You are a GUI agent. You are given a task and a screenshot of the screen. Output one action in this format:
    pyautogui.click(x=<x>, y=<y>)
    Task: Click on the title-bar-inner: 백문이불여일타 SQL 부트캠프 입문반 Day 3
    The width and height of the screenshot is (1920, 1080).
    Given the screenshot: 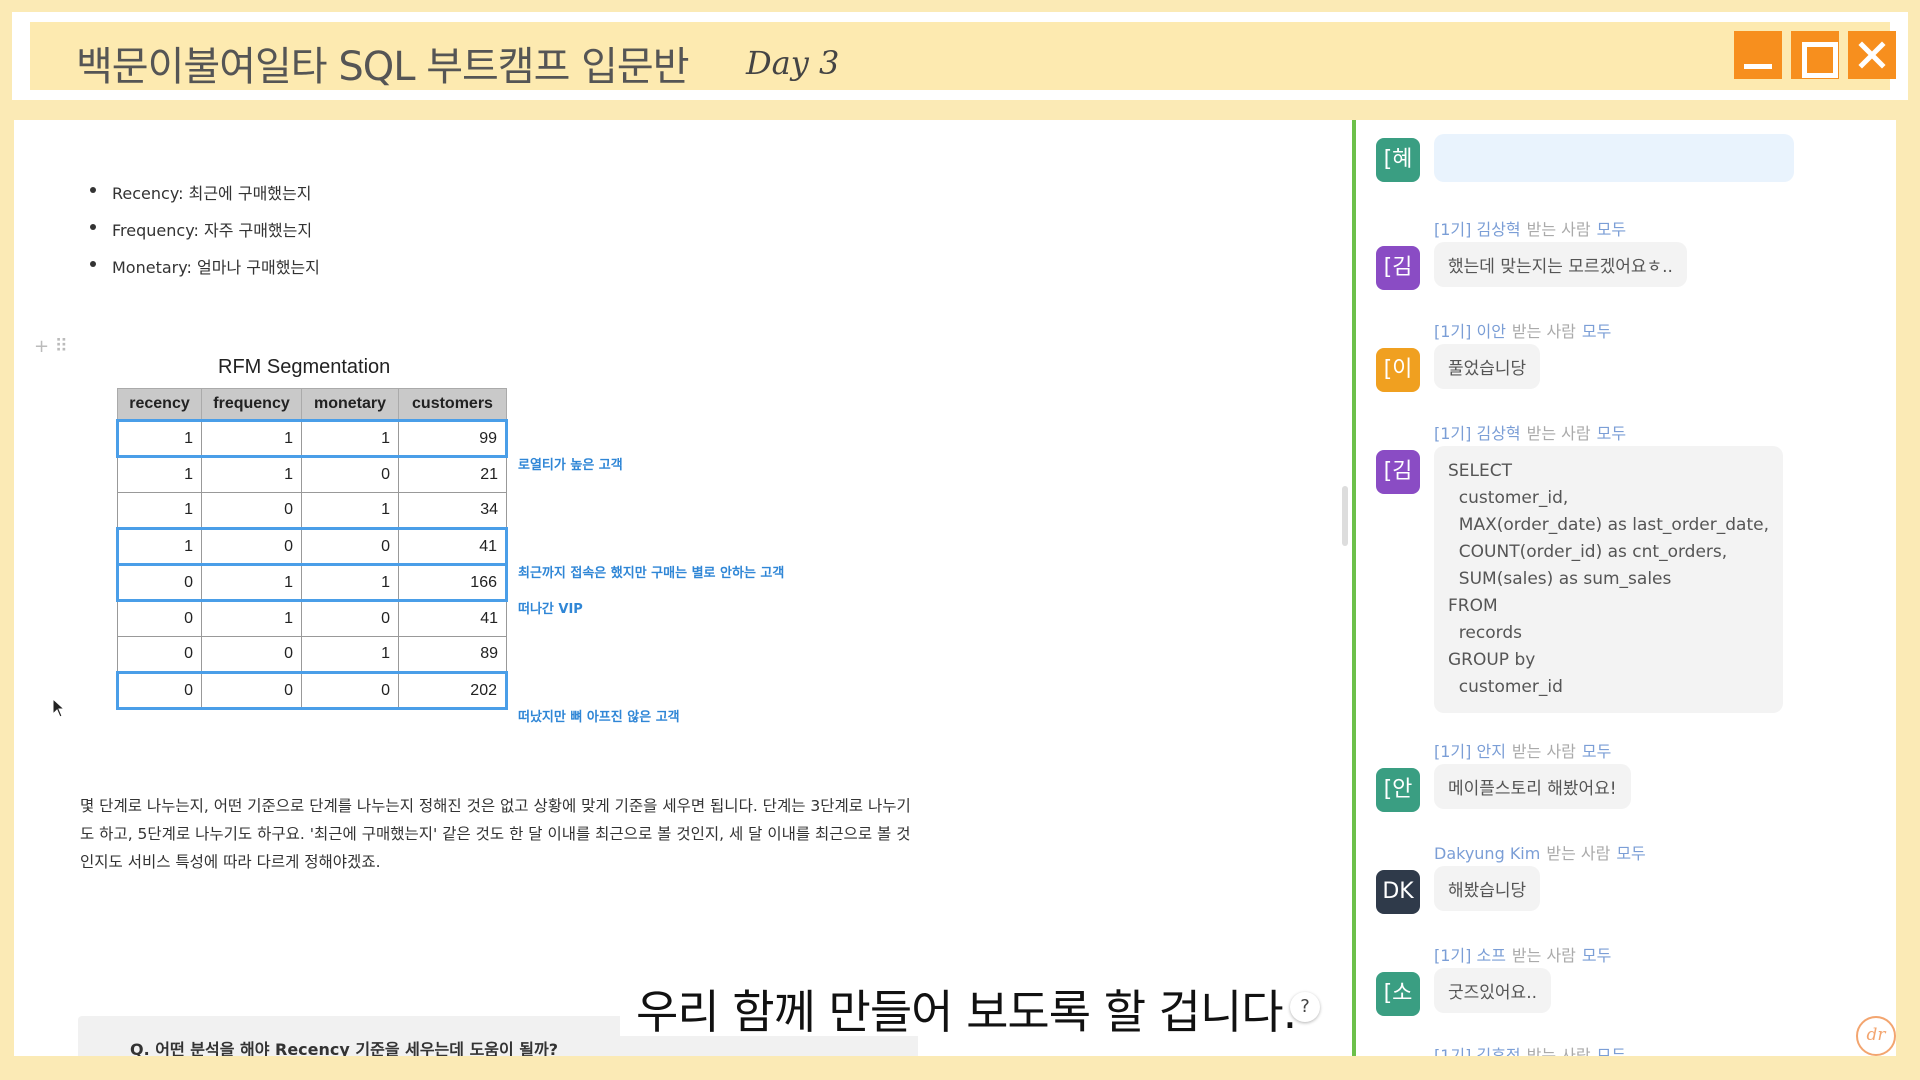 What is the action you would take?
    pyautogui.click(x=963, y=56)
    